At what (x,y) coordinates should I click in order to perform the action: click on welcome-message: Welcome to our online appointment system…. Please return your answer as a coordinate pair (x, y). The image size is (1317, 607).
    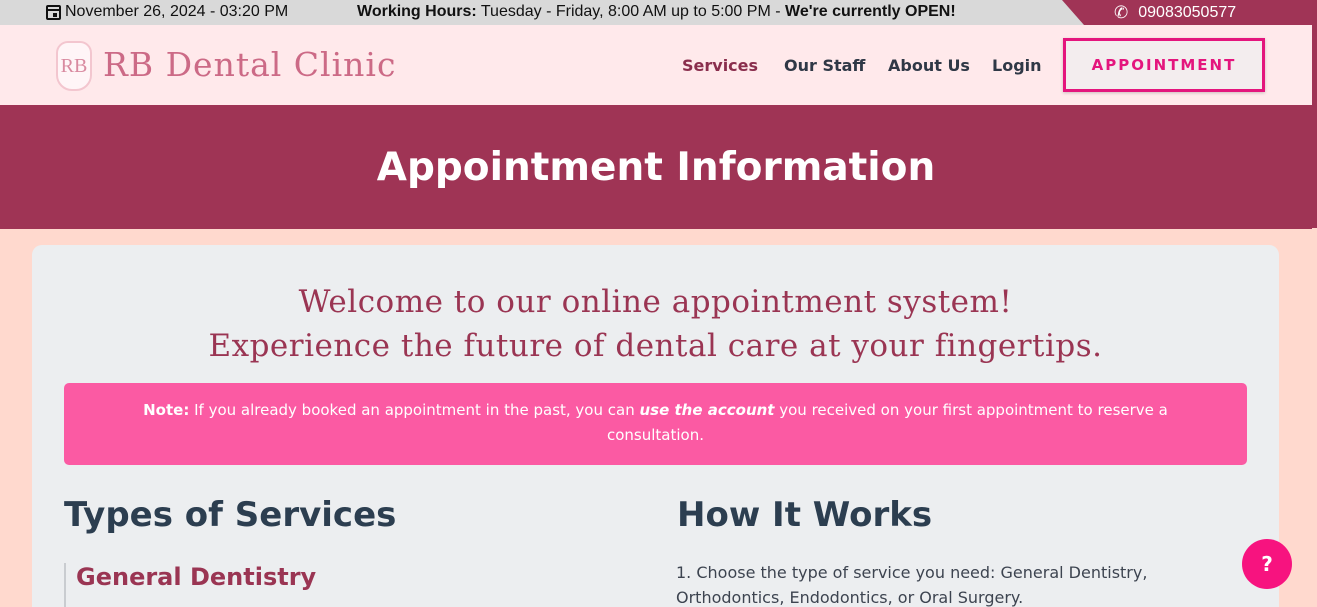
    Looking at the image, I should click on (655, 324).